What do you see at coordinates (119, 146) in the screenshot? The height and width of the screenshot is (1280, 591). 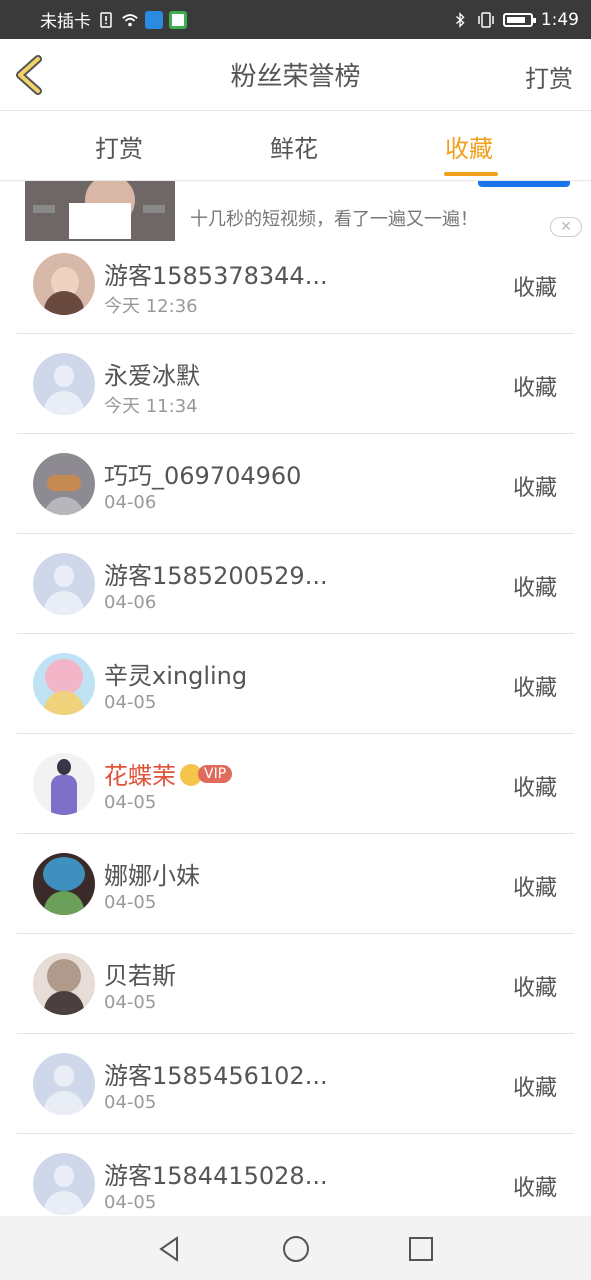 I see `tab-reward: 打赏` at bounding box center [119, 146].